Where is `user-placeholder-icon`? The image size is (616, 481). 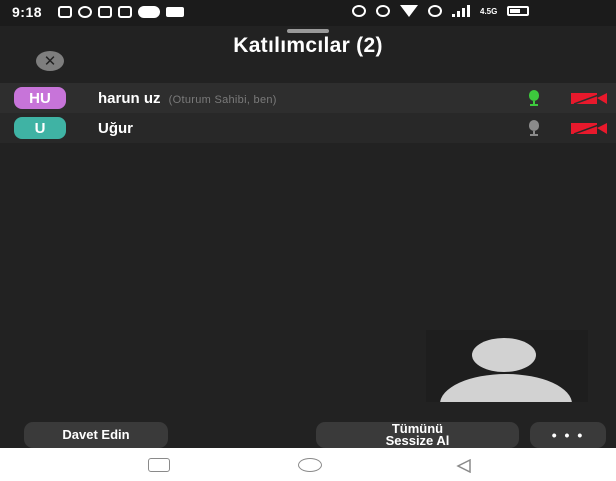
user-placeholder-icon is located at coordinates (504, 355).